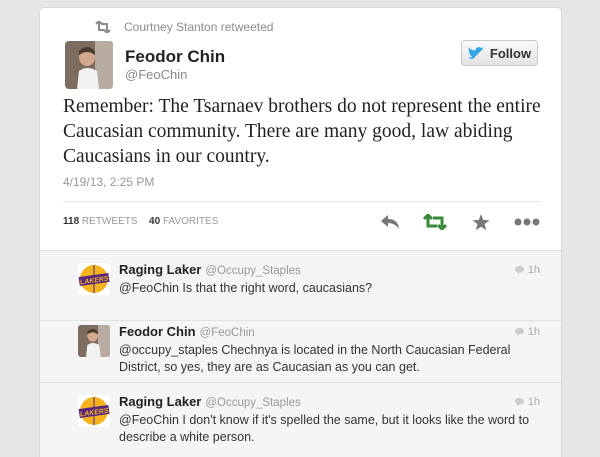 This screenshot has width=600, height=457. I want to click on tweet-stats: 118 RETWEETS 40 FAVORITES, so click(140, 221).